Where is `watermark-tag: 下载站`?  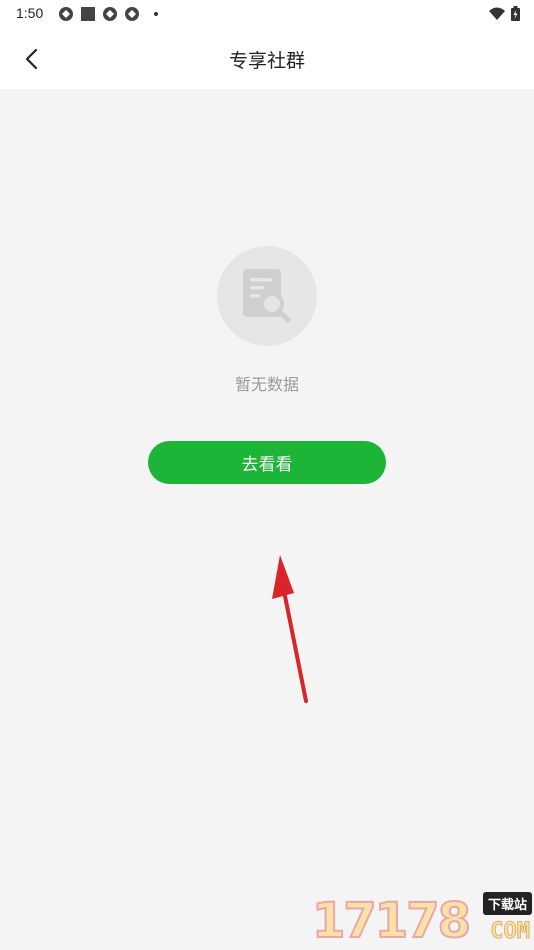
watermark-tag: 下载站 is located at coordinates (507, 903).